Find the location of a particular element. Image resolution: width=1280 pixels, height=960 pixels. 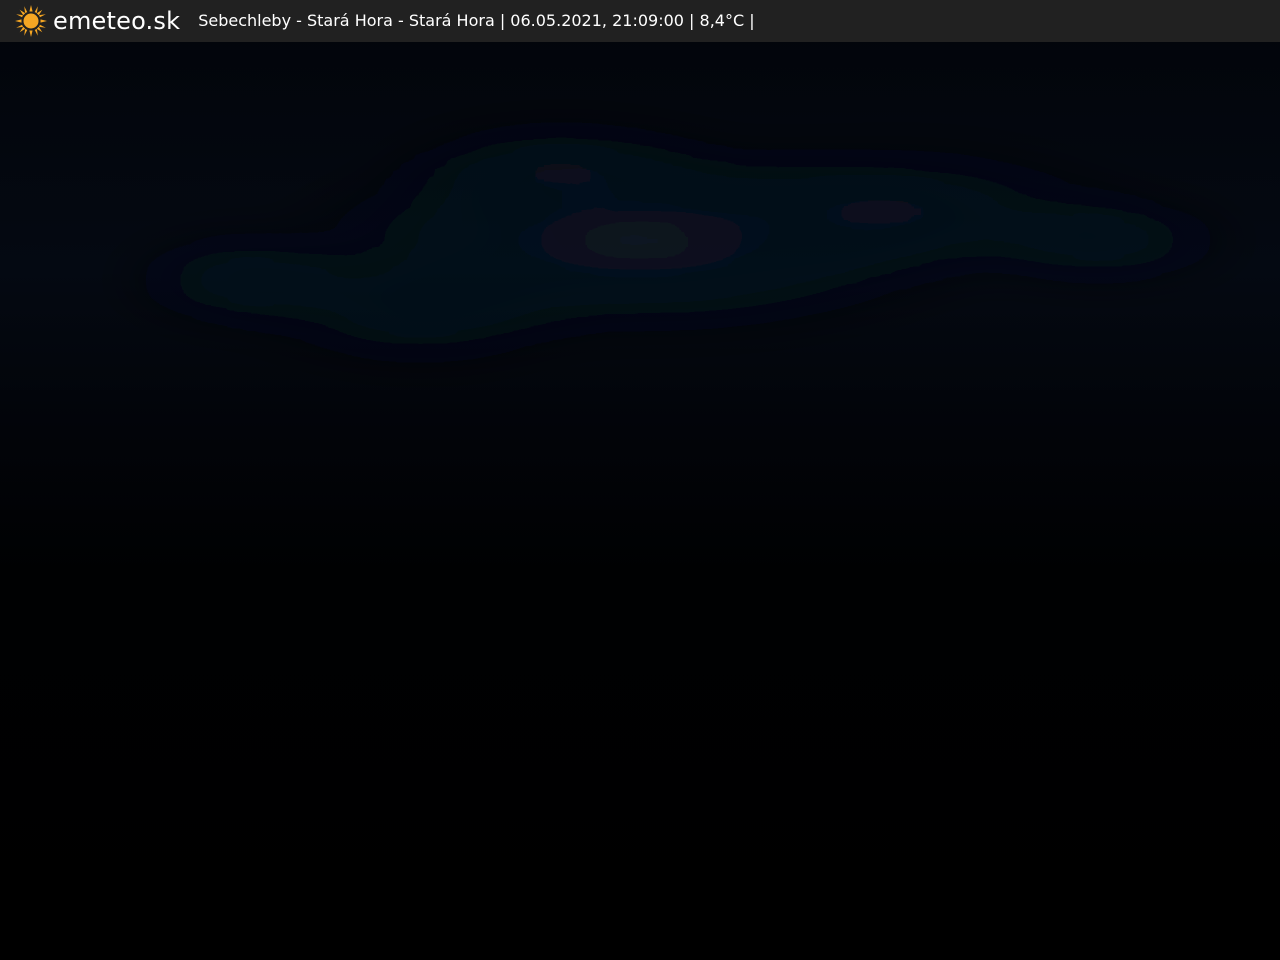

brand-name: emeteo.sk is located at coordinates (117, 21).